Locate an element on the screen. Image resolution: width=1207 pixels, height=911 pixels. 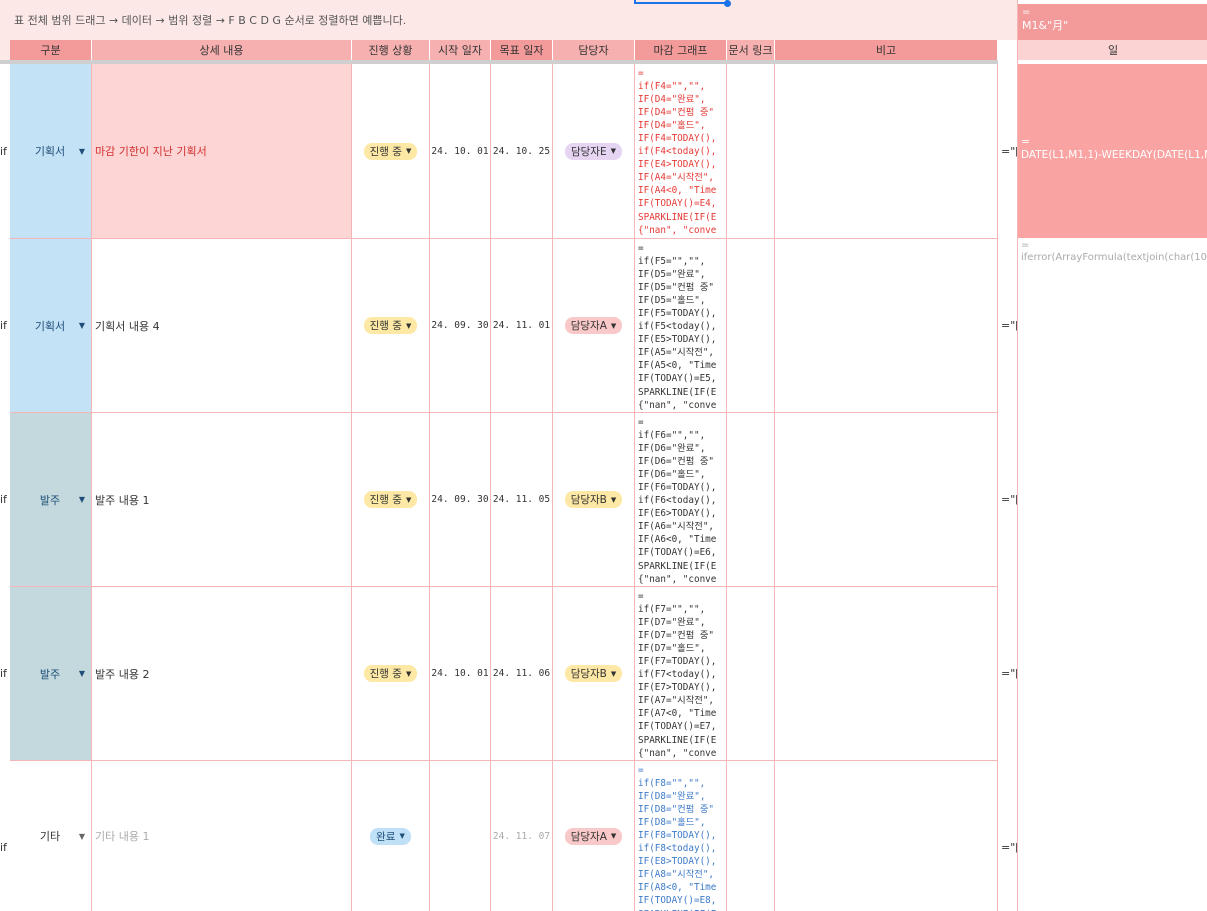
header-status: 진행 상황 is located at coordinates (391, 50).